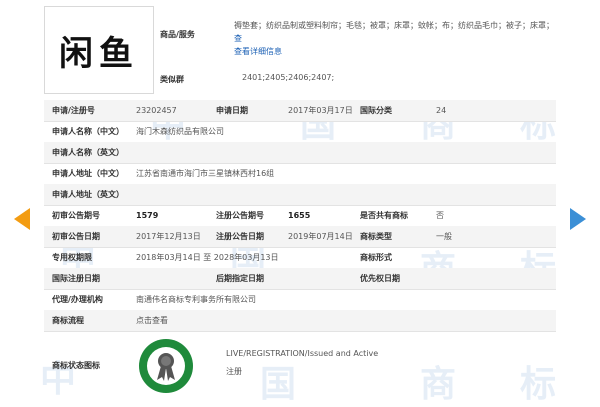  I want to click on first-pub-date-label: 初审公告日期, so click(76, 236).